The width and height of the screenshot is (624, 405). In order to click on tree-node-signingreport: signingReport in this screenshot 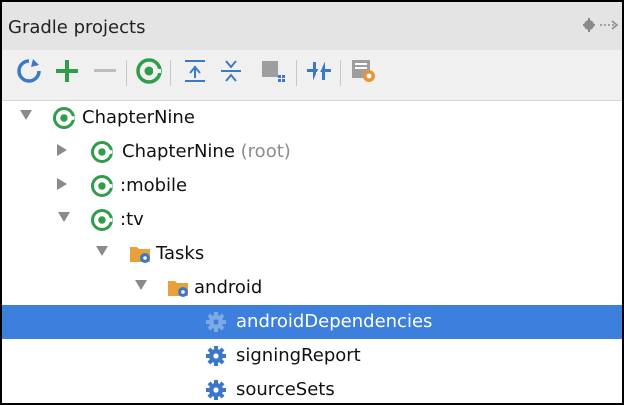, I will do `click(312, 356)`.